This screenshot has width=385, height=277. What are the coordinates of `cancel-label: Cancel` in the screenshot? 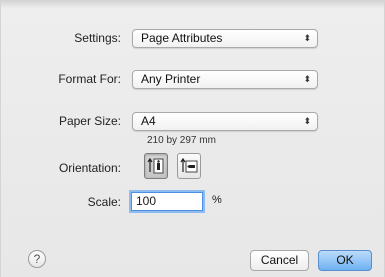 It's located at (279, 260).